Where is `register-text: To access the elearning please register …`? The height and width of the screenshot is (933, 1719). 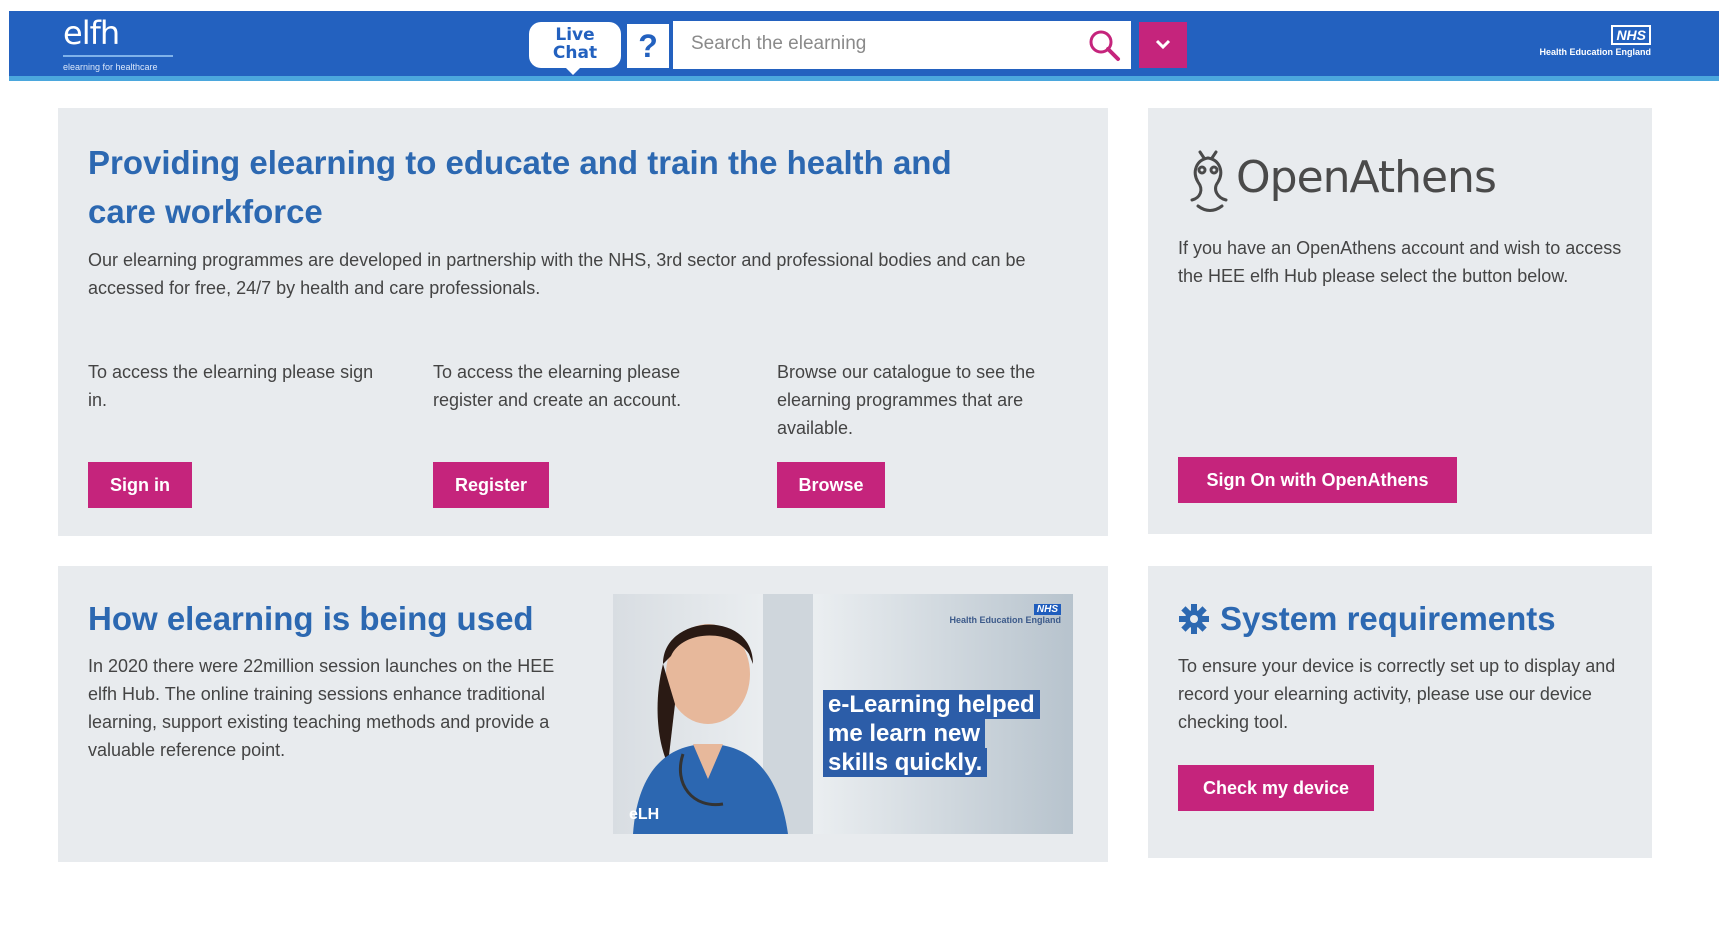
register-text: To access the elearning please register … is located at coordinates (557, 386).